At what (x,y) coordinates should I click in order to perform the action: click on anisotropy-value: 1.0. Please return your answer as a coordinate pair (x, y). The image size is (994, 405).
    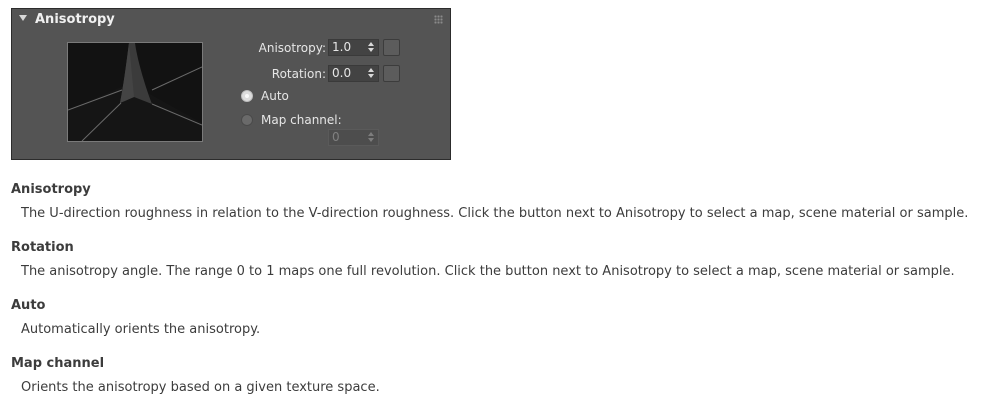
    Looking at the image, I should click on (341, 47).